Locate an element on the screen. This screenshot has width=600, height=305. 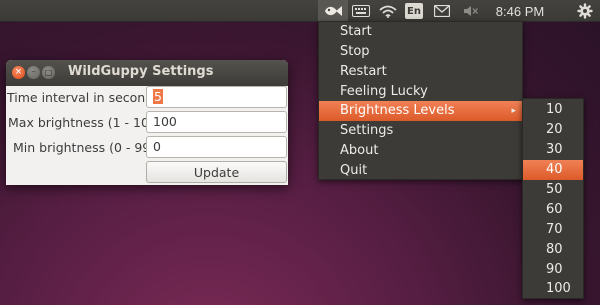
submenu-item-100: 100 is located at coordinates (553, 289).